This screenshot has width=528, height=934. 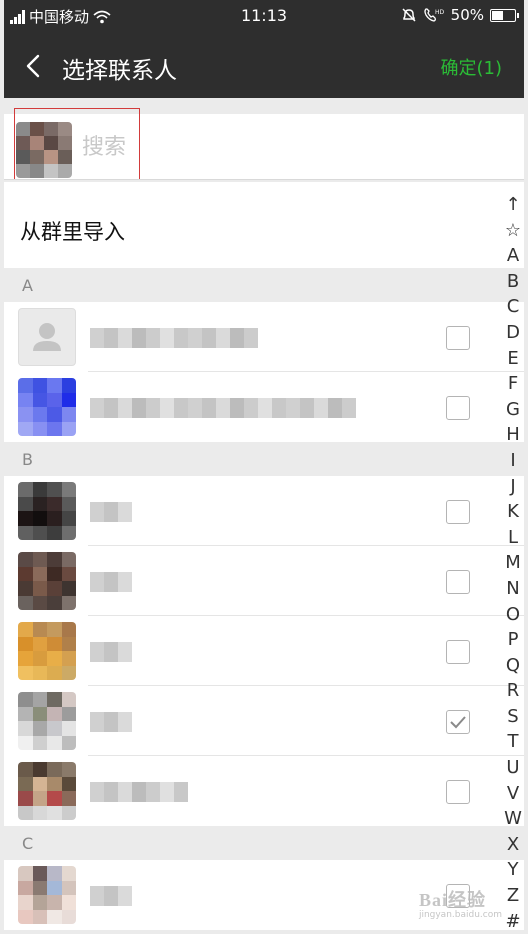 I want to click on index-letter: T, so click(x=513, y=742).